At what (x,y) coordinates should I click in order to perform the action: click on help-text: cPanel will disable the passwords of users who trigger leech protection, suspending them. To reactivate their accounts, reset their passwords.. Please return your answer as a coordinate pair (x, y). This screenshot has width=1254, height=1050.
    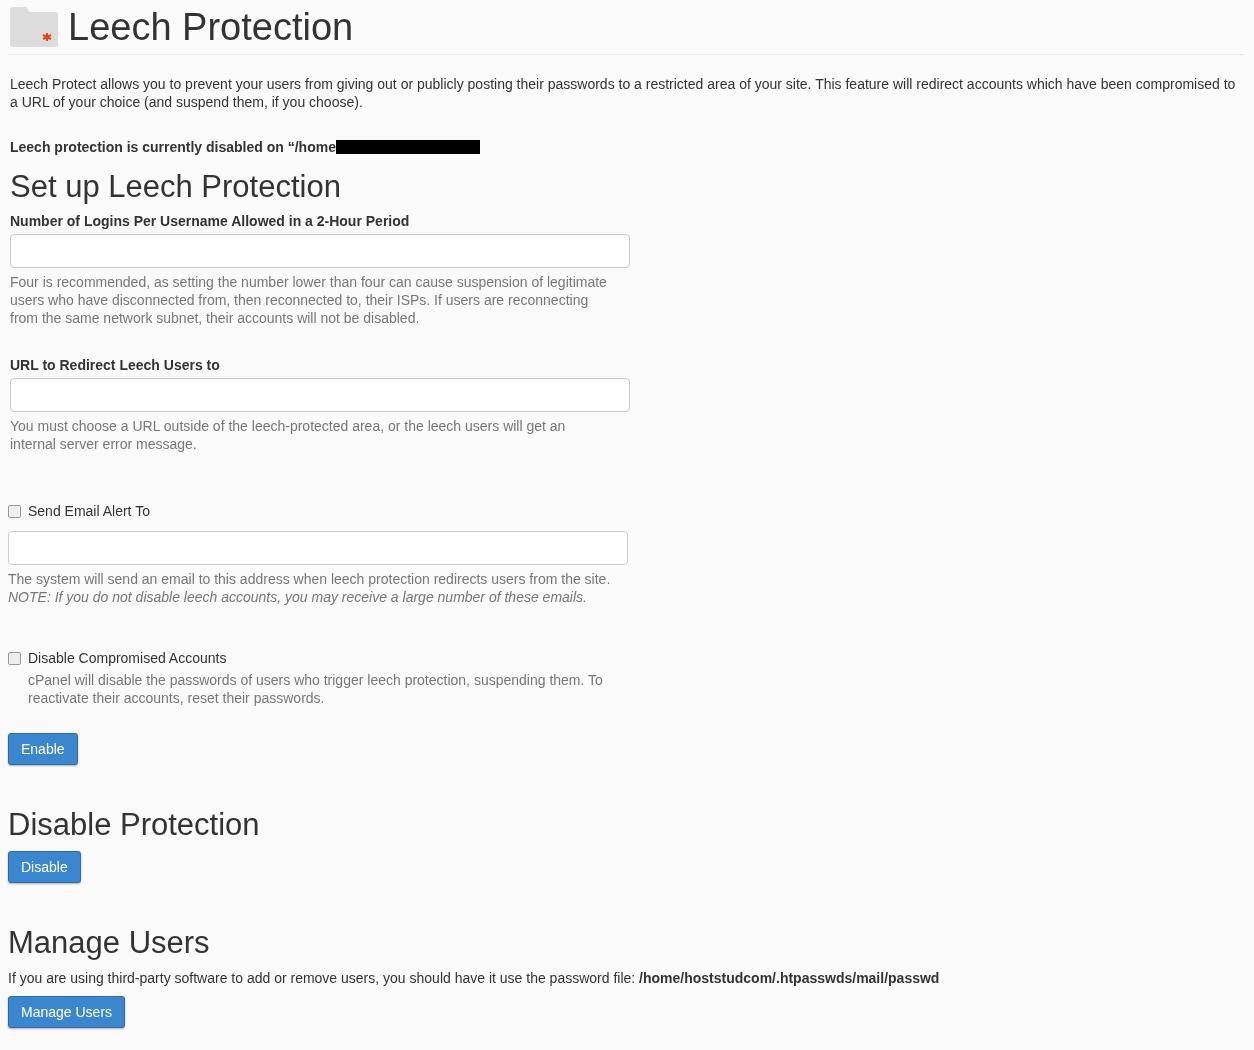
    Looking at the image, I should click on (316, 689).